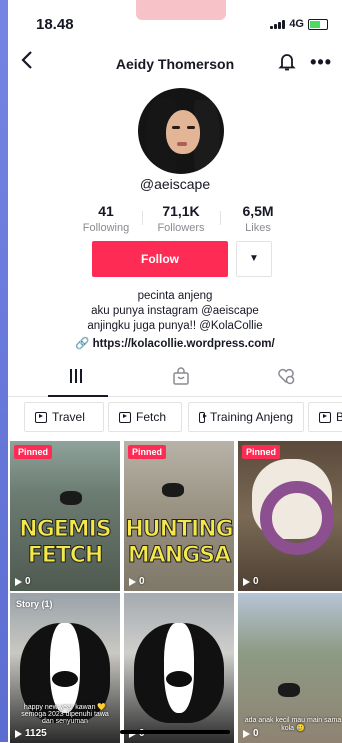  I want to click on battery-icon, so click(318, 24).